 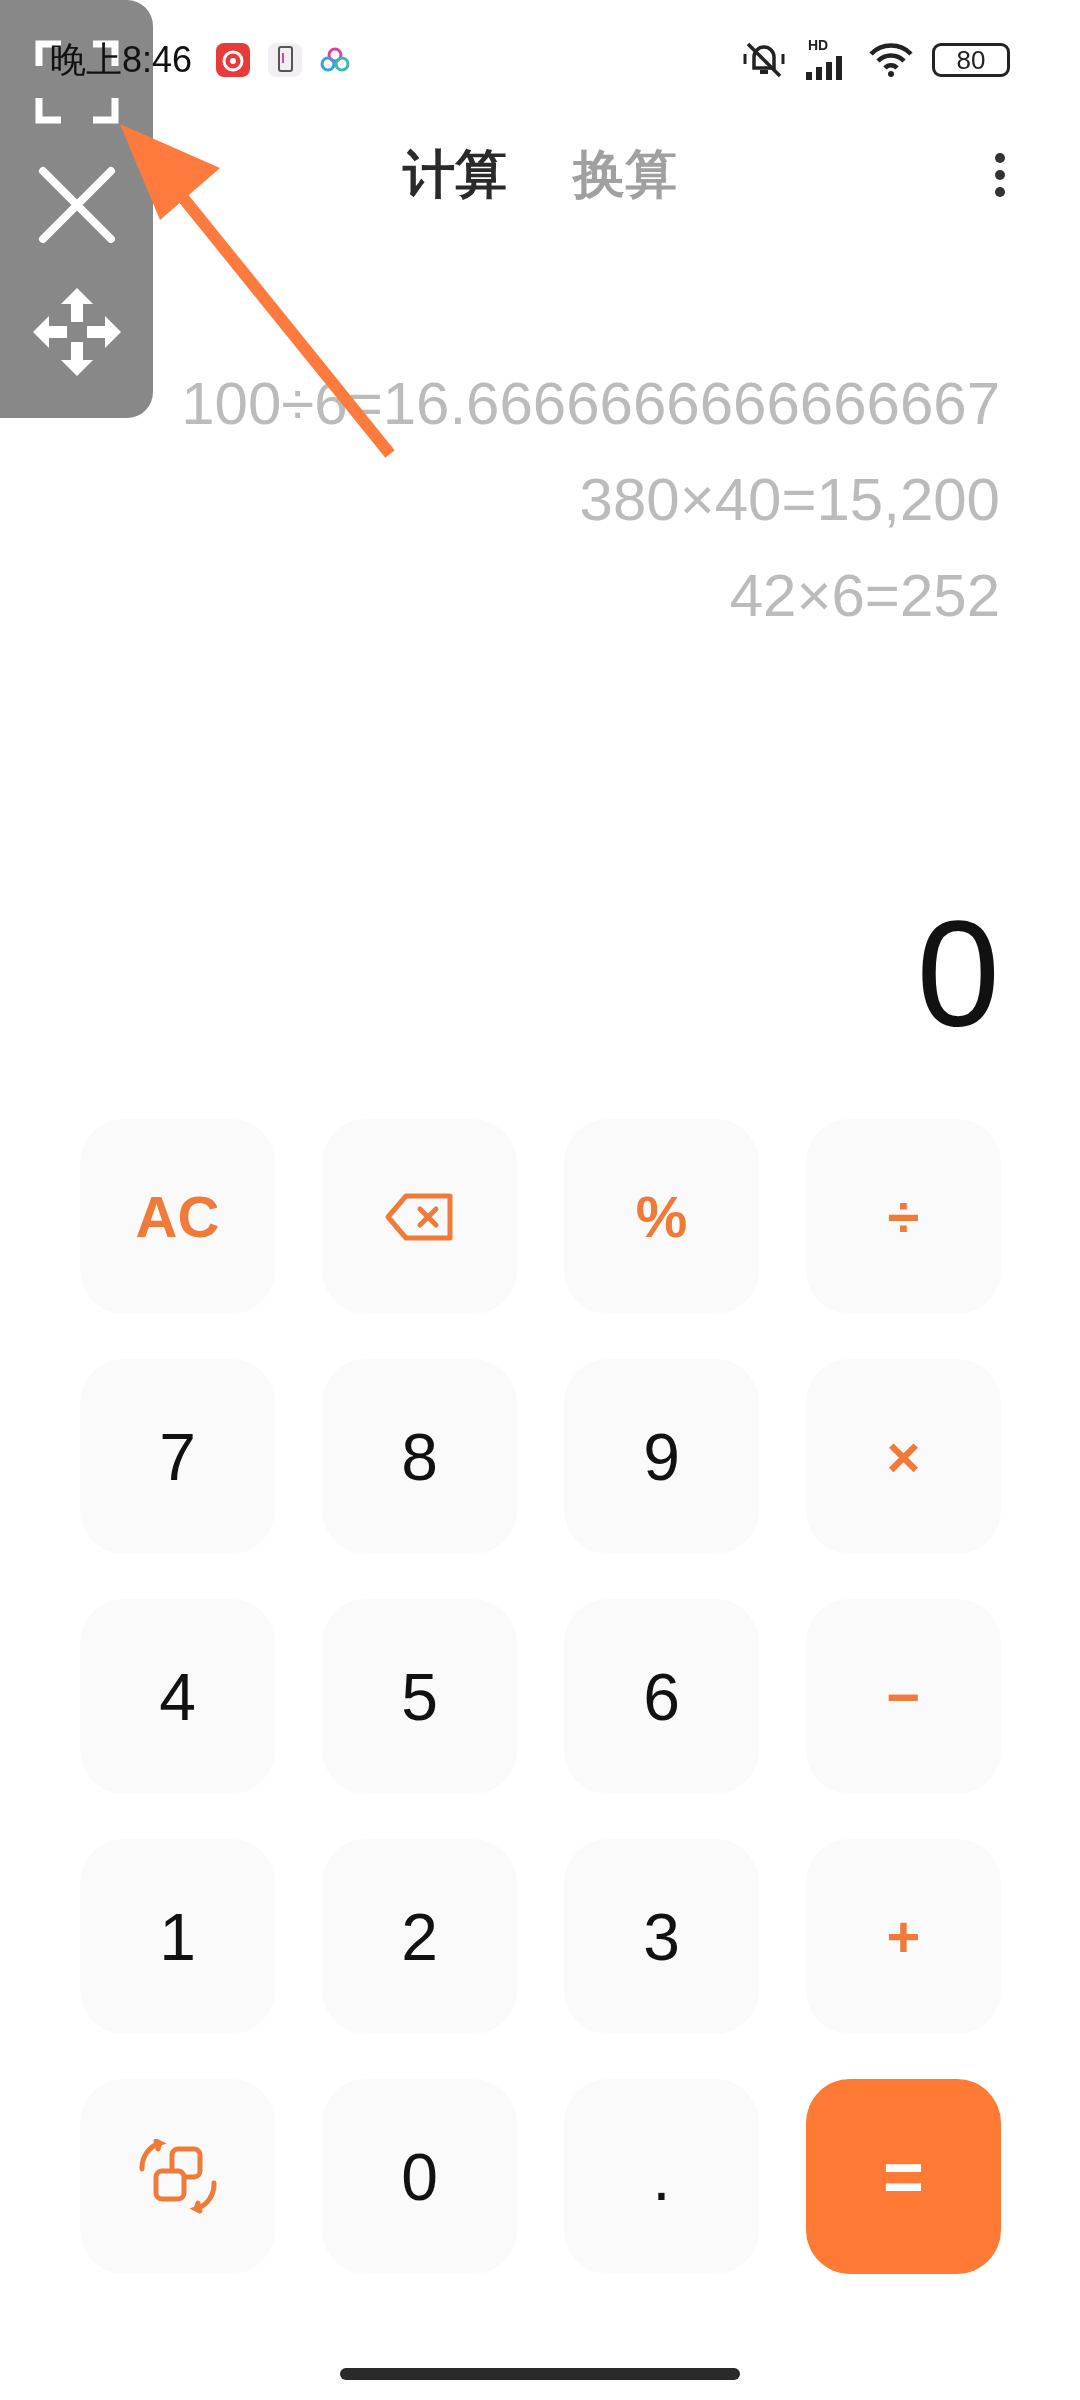 I want to click on backspace-icon, so click(x=419, y=1216).